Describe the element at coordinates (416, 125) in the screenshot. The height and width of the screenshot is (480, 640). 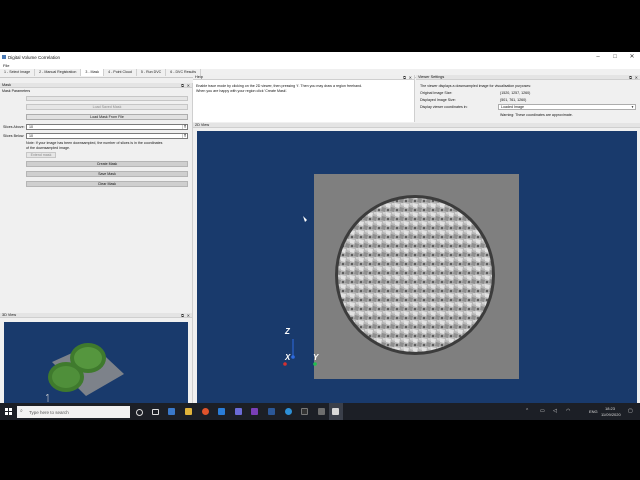
I see `view2d-header: 2D View` at that location.